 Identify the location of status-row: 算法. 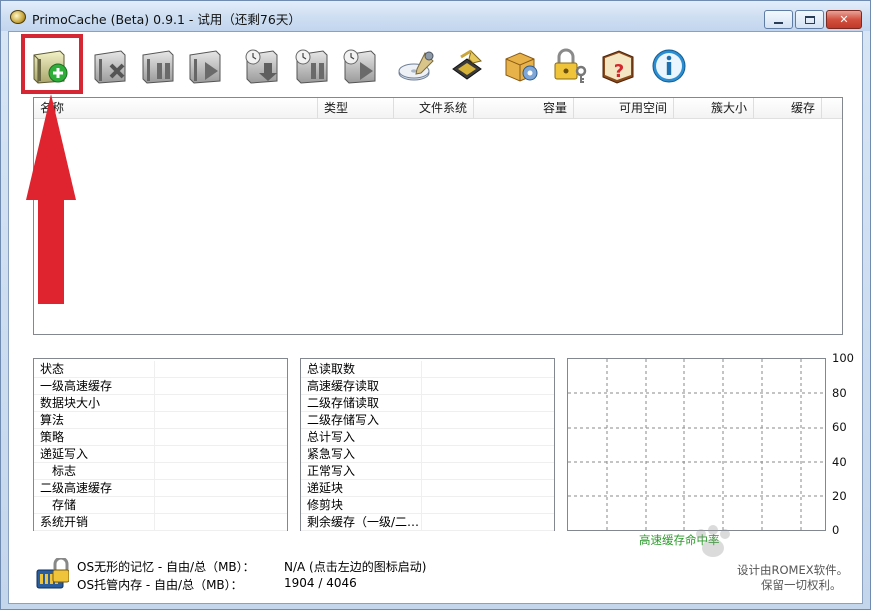
(160, 420).